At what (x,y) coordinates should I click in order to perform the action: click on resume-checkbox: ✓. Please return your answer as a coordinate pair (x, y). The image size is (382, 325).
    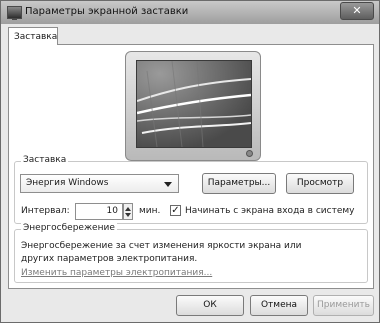
    Looking at the image, I should click on (175, 210).